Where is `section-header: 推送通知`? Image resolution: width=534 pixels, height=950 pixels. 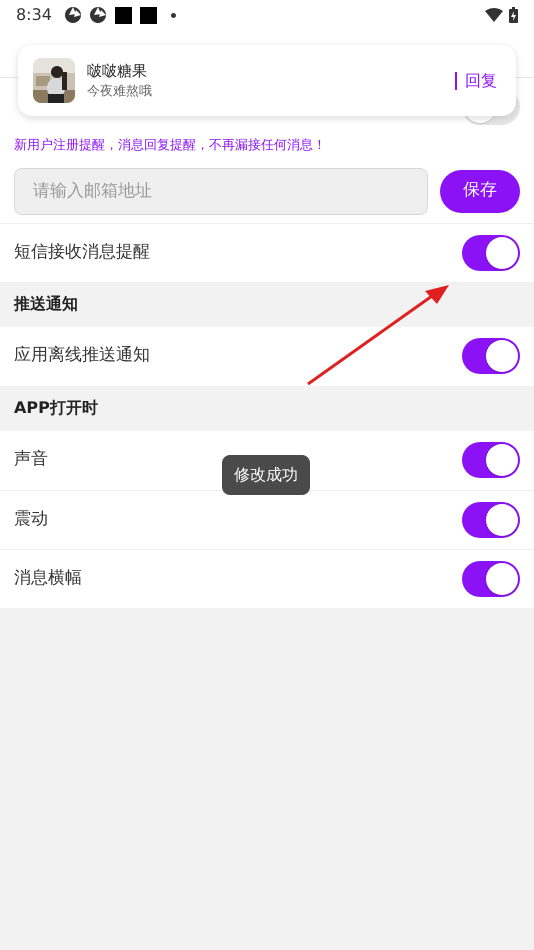
section-header: 推送通知 is located at coordinates (46, 304).